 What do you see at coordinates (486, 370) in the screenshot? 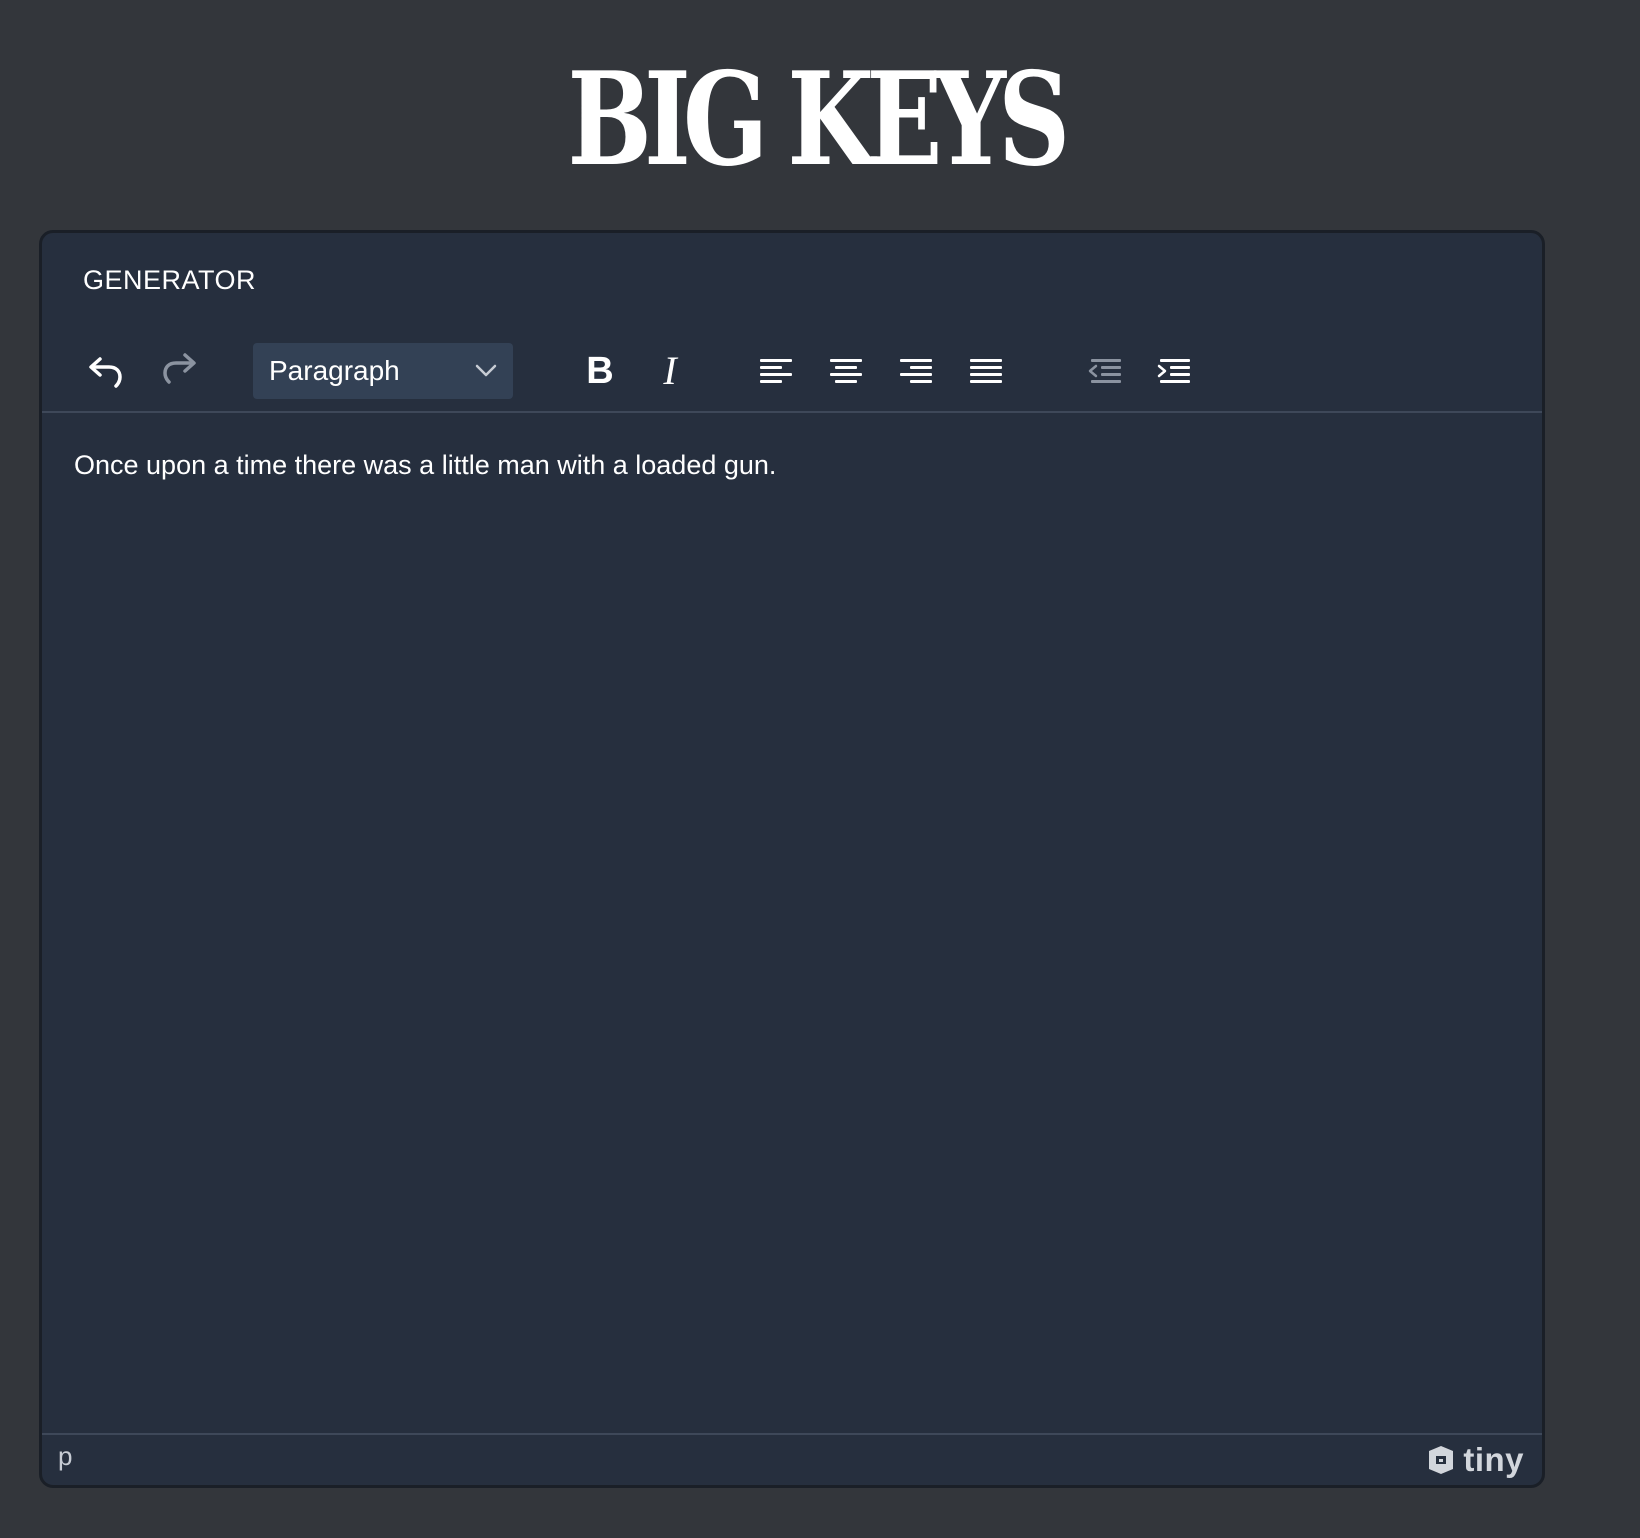
I see `chevron-down-icon` at bounding box center [486, 370].